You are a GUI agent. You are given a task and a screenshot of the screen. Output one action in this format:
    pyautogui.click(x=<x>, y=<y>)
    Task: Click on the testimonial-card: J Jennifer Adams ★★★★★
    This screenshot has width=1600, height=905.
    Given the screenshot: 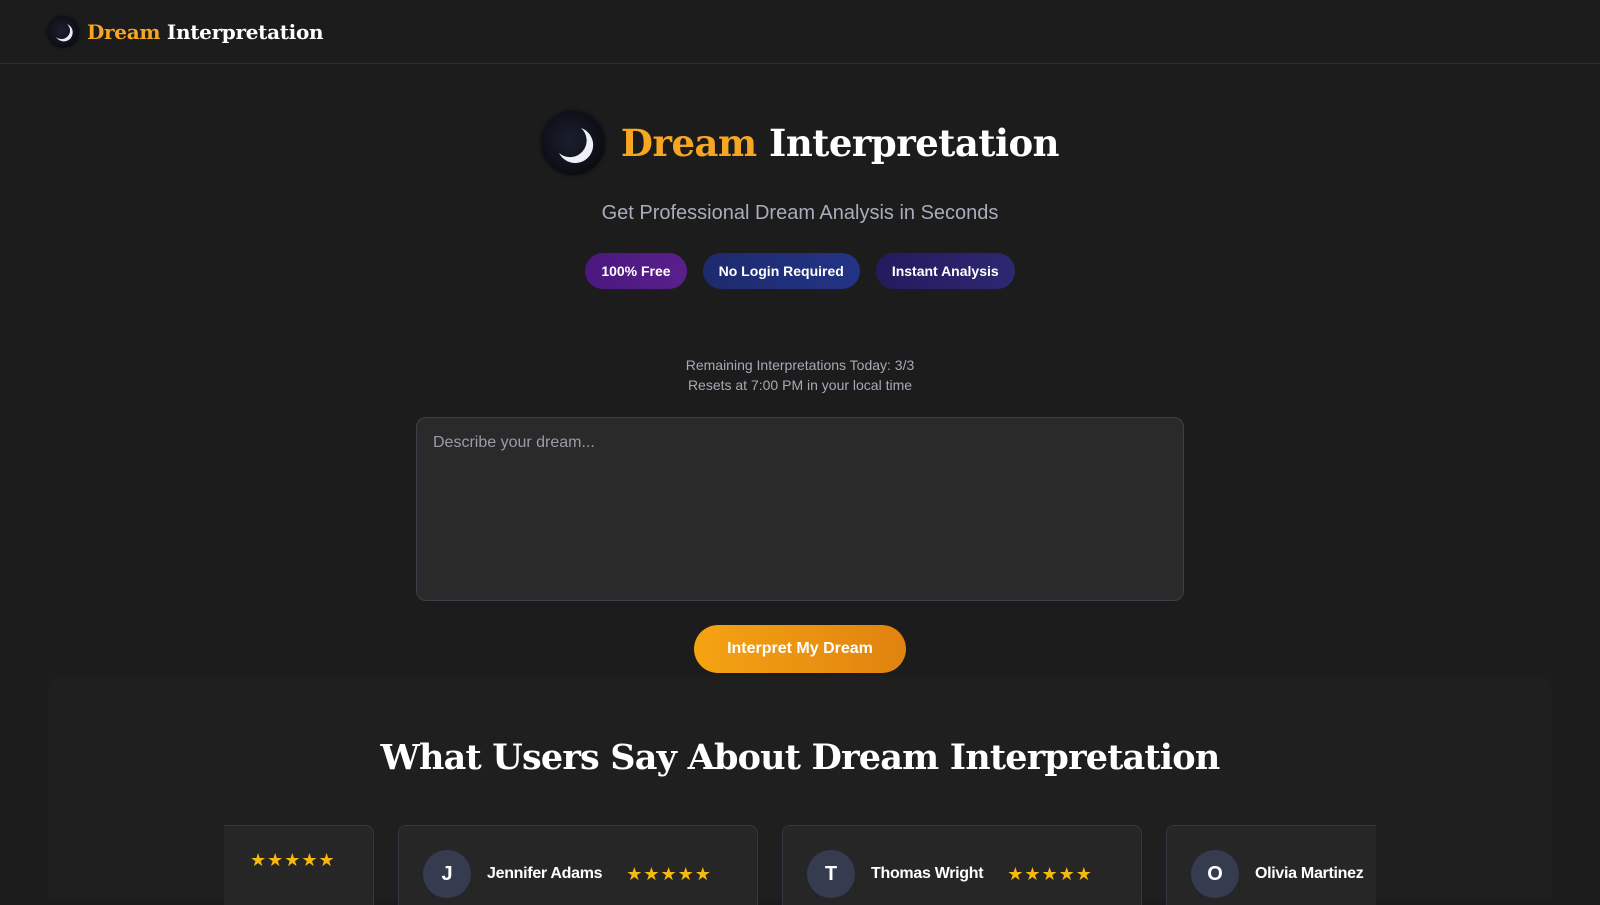 What is the action you would take?
    pyautogui.click(x=578, y=865)
    